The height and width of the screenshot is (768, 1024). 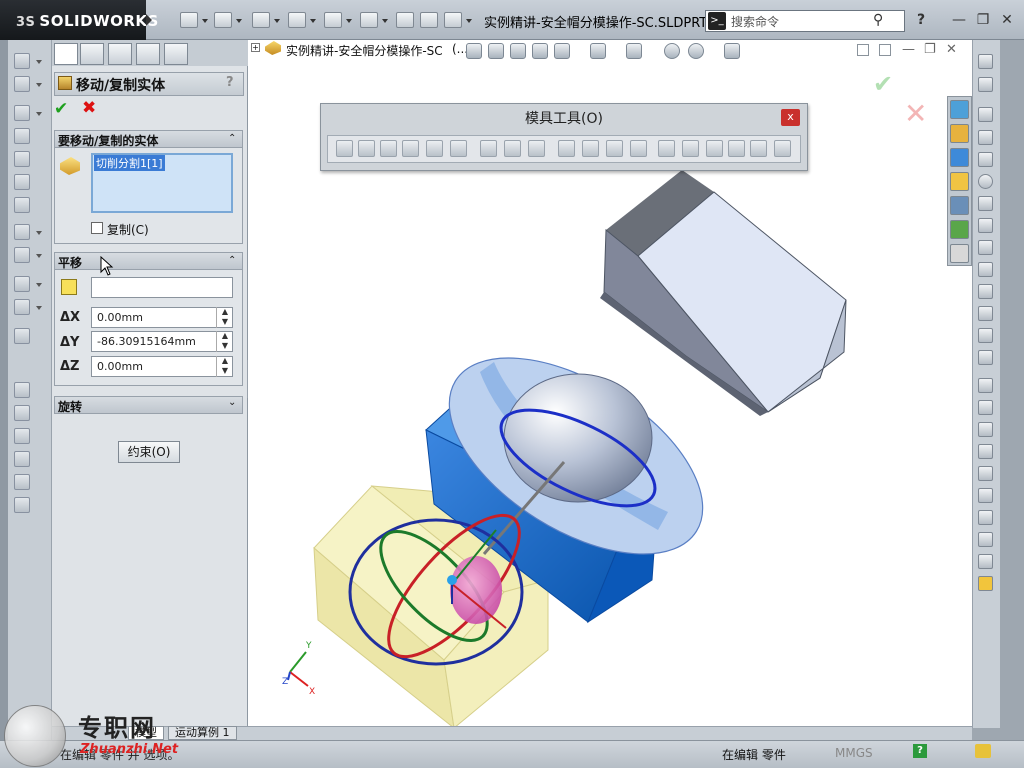 What do you see at coordinates (985, 539) in the screenshot?
I see `repair-sketch-icon` at bounding box center [985, 539].